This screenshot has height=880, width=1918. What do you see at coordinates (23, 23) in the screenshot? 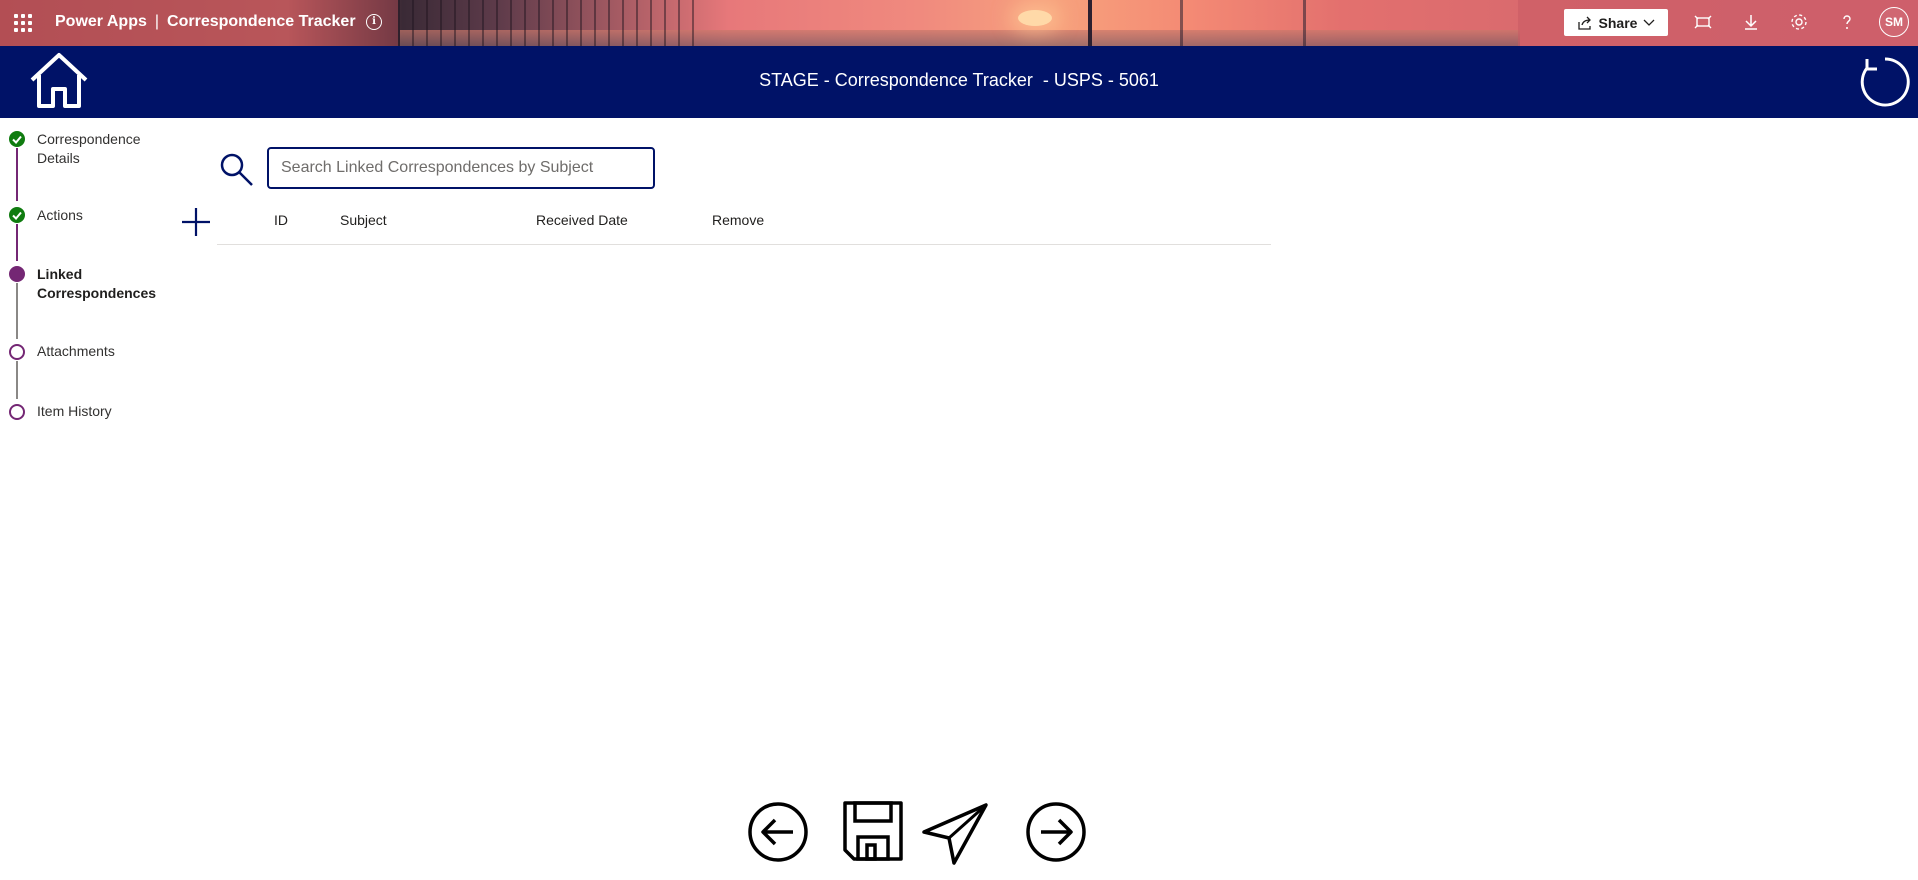
I see `waffle-icon` at bounding box center [23, 23].